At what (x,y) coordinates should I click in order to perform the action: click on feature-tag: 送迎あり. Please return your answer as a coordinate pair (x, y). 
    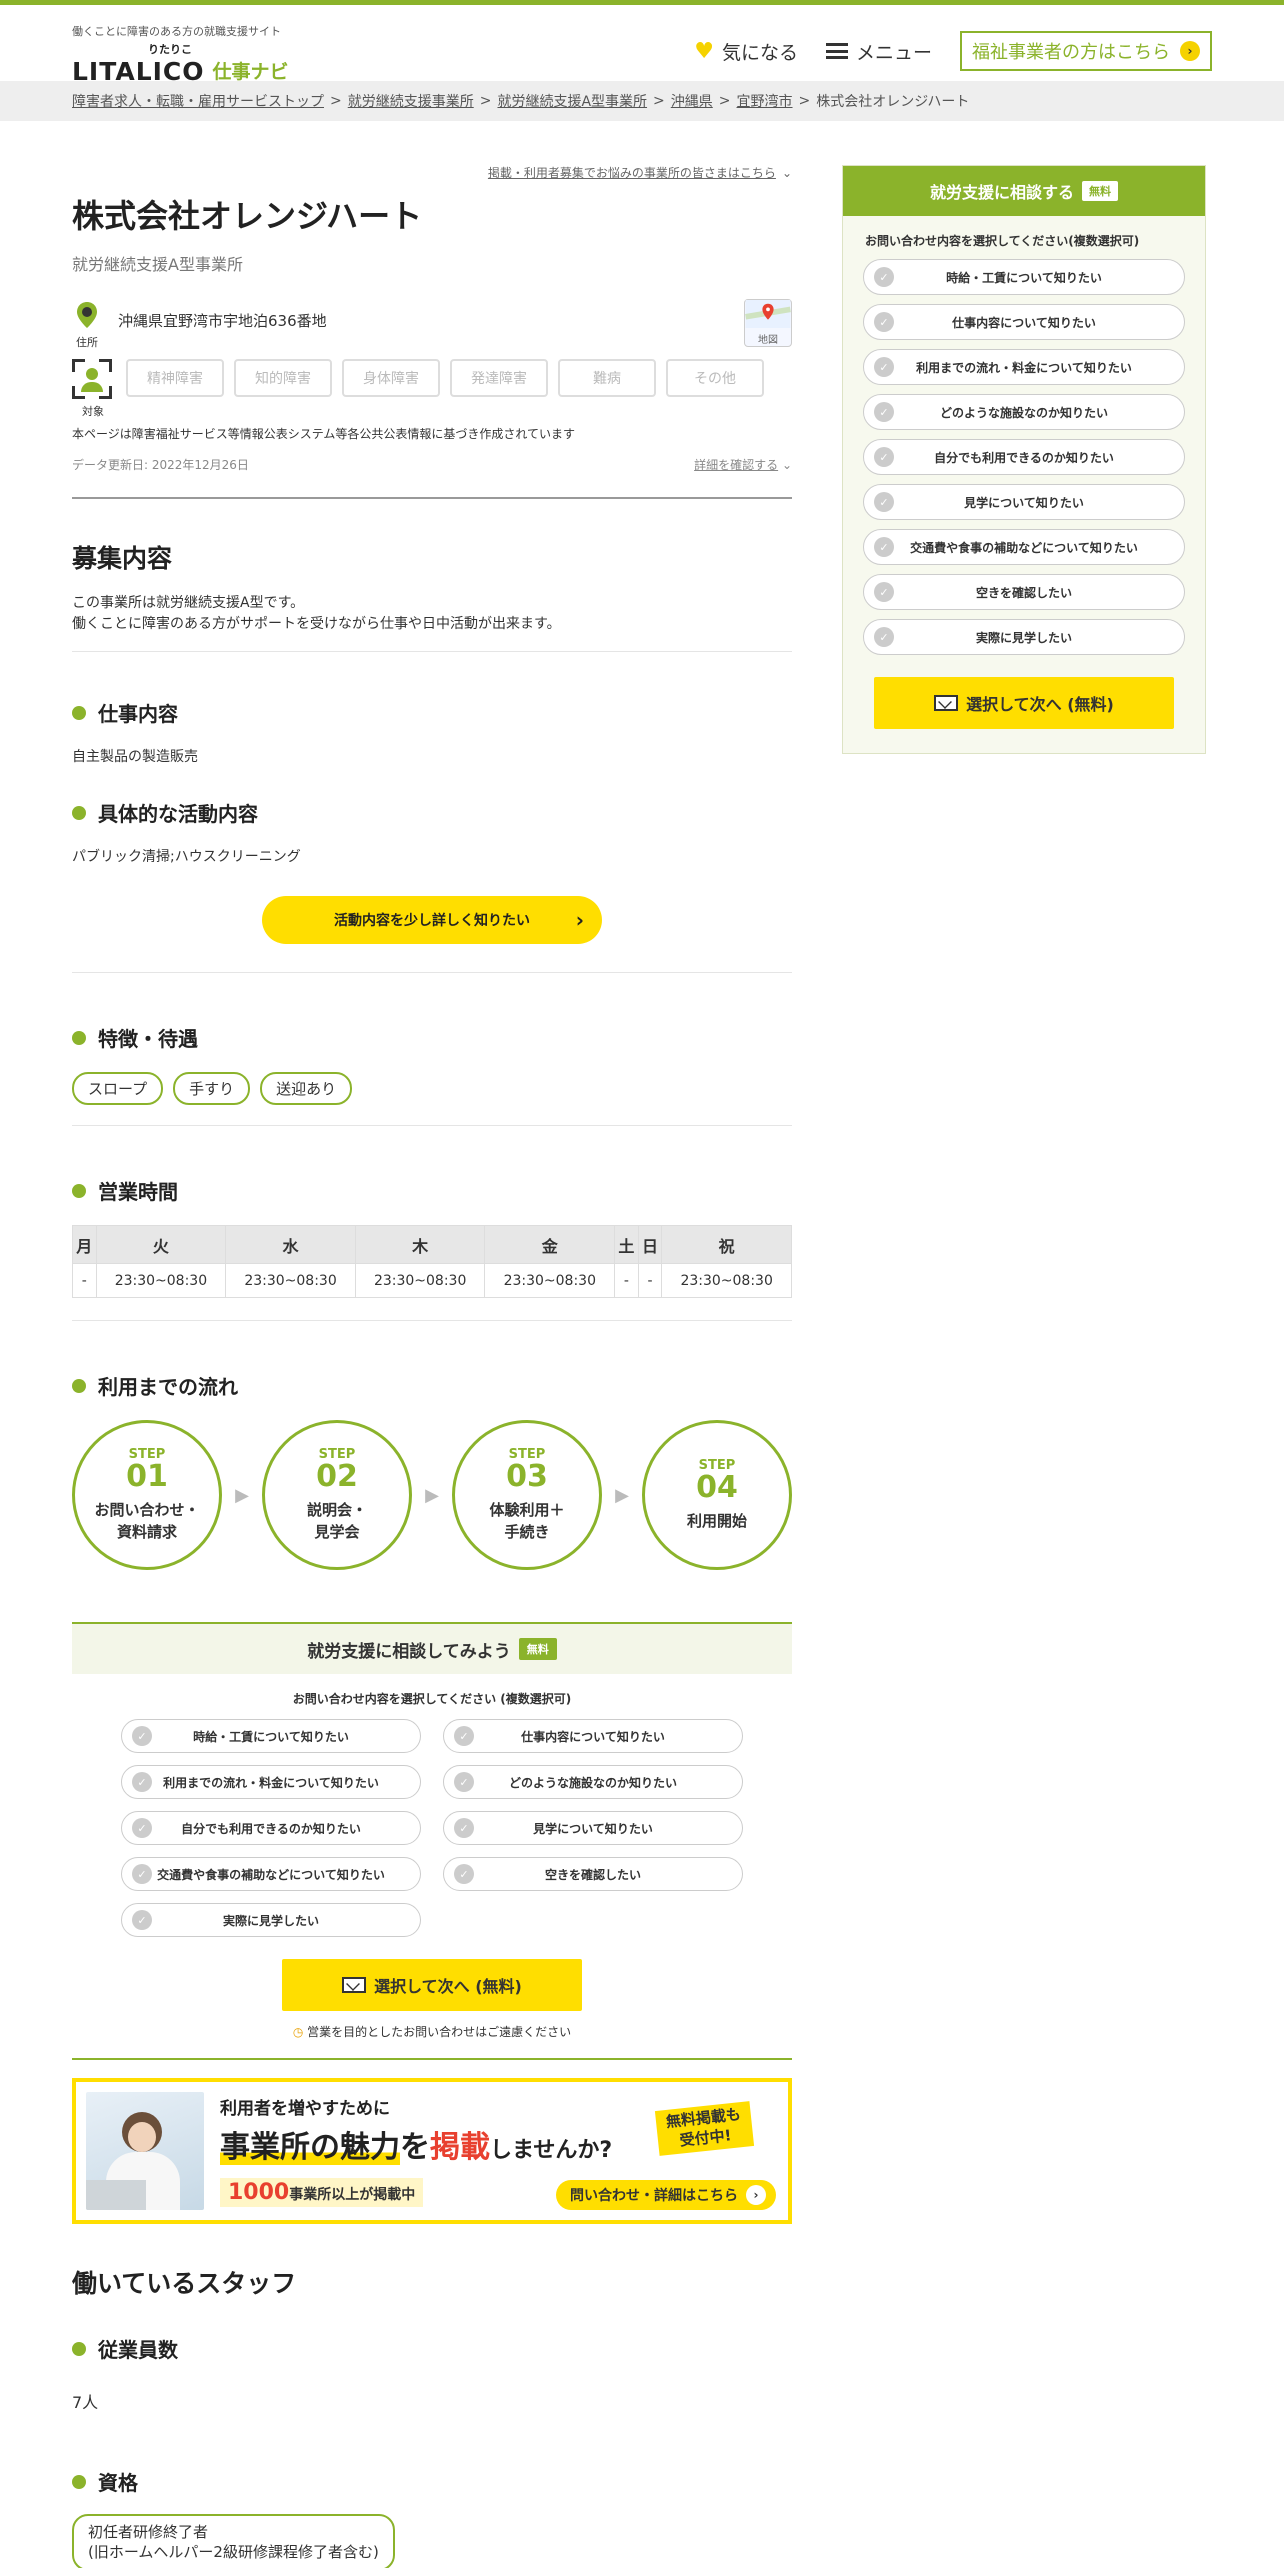
    Looking at the image, I should click on (306, 1088).